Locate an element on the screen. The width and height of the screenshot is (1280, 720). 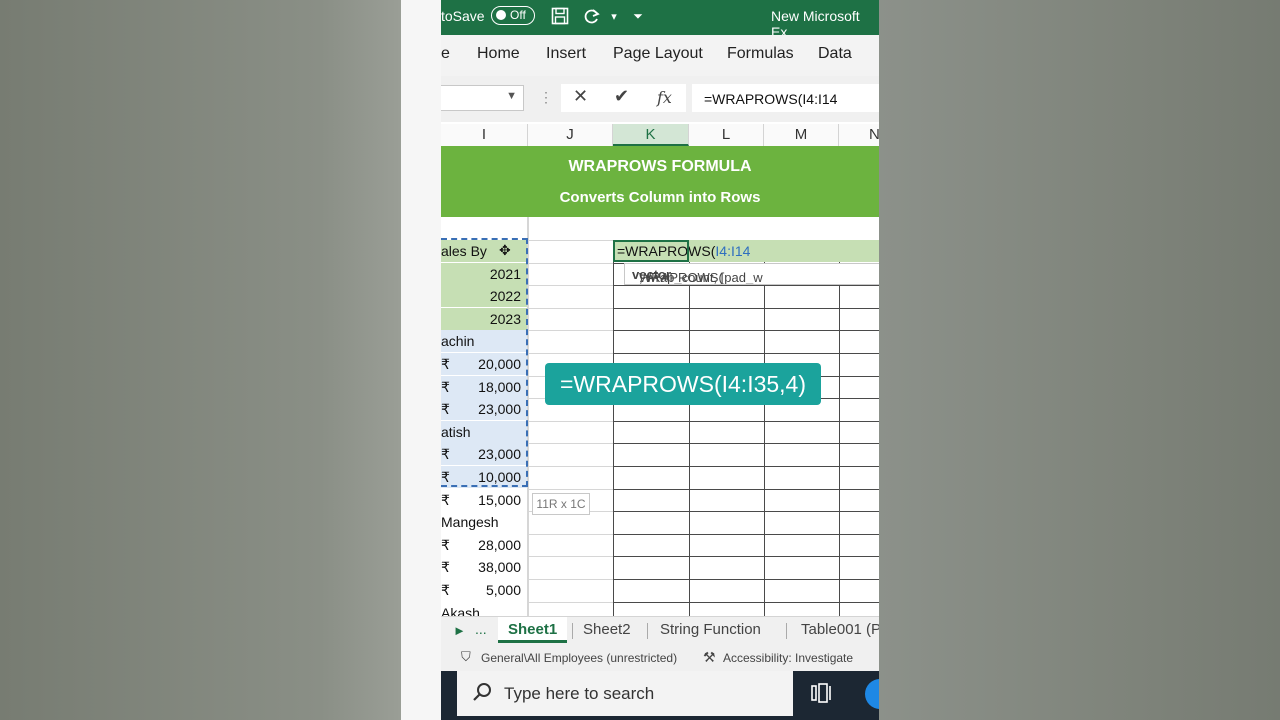
formula-bar: ▼ ⋮ ✕ ✔ fx =WRAPROWS(I4:I14 is located at coordinates (660, 99).